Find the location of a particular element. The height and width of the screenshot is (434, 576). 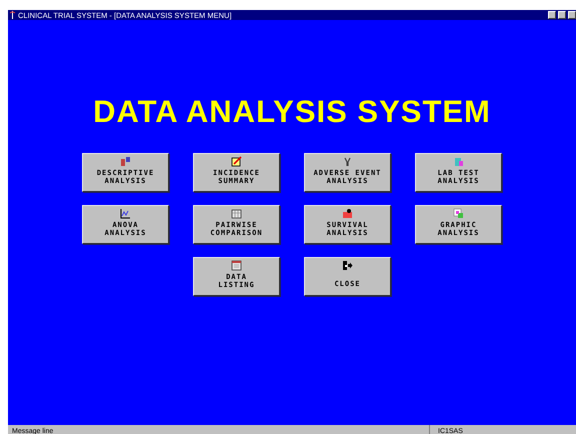

close-button is located at coordinates (572, 15).